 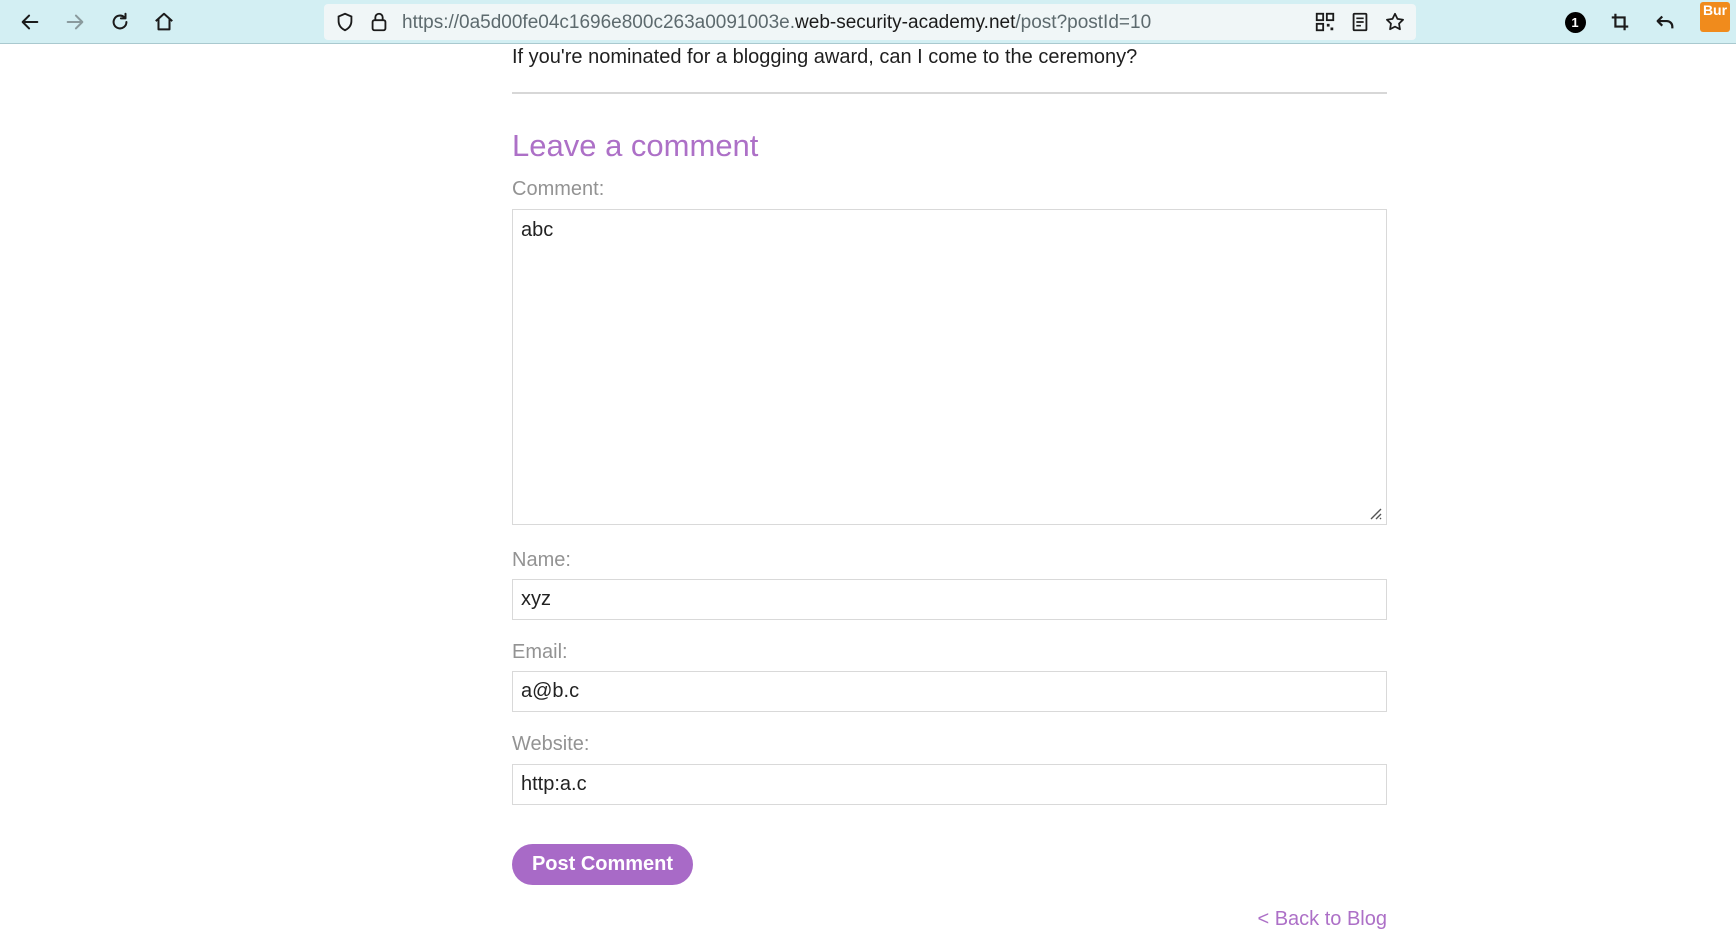 What do you see at coordinates (949, 784) in the screenshot?
I see `website-input: http:a.c` at bounding box center [949, 784].